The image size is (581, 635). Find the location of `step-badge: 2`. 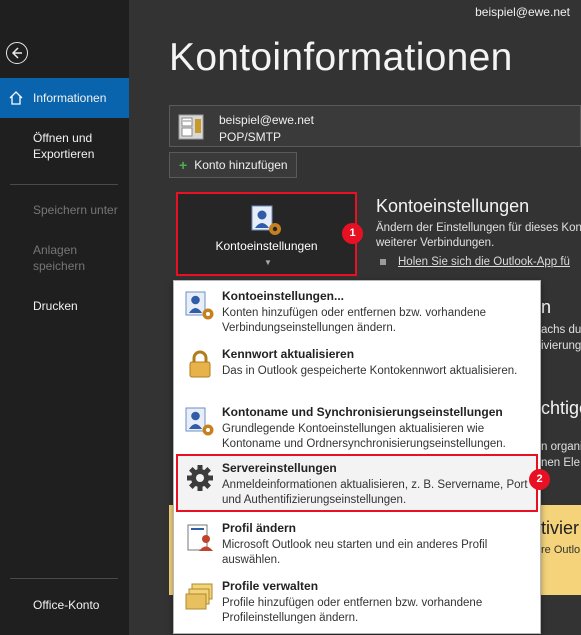

step-badge: 2 is located at coordinates (539, 479).